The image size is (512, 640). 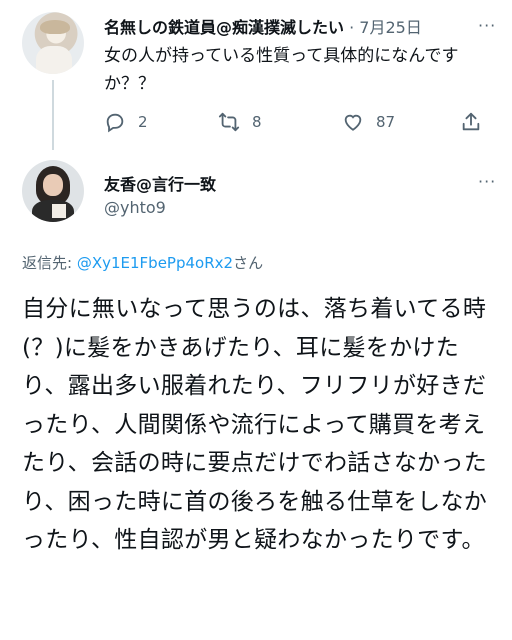 What do you see at coordinates (59, 211) in the screenshot?
I see `avatar-bag` at bounding box center [59, 211].